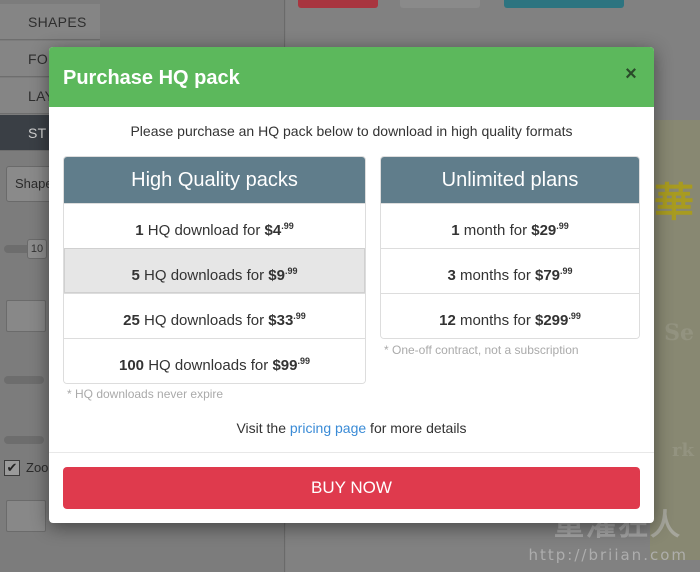 This screenshot has height=572, width=700. Describe the element at coordinates (273, 230) in the screenshot. I see `option-price: $4` at that location.